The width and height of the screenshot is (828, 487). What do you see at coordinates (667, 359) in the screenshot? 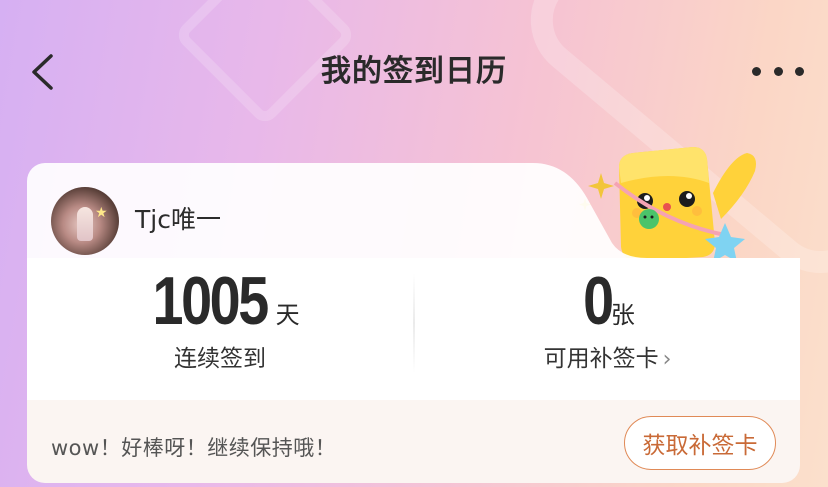
I see `chevron-right-icon: ›` at bounding box center [667, 359].